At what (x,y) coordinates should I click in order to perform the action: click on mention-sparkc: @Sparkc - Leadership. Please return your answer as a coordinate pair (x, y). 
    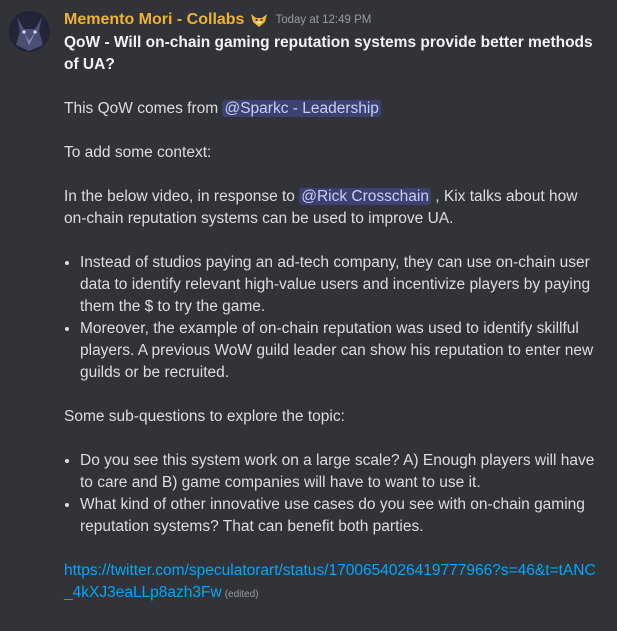
    Looking at the image, I should click on (301, 108).